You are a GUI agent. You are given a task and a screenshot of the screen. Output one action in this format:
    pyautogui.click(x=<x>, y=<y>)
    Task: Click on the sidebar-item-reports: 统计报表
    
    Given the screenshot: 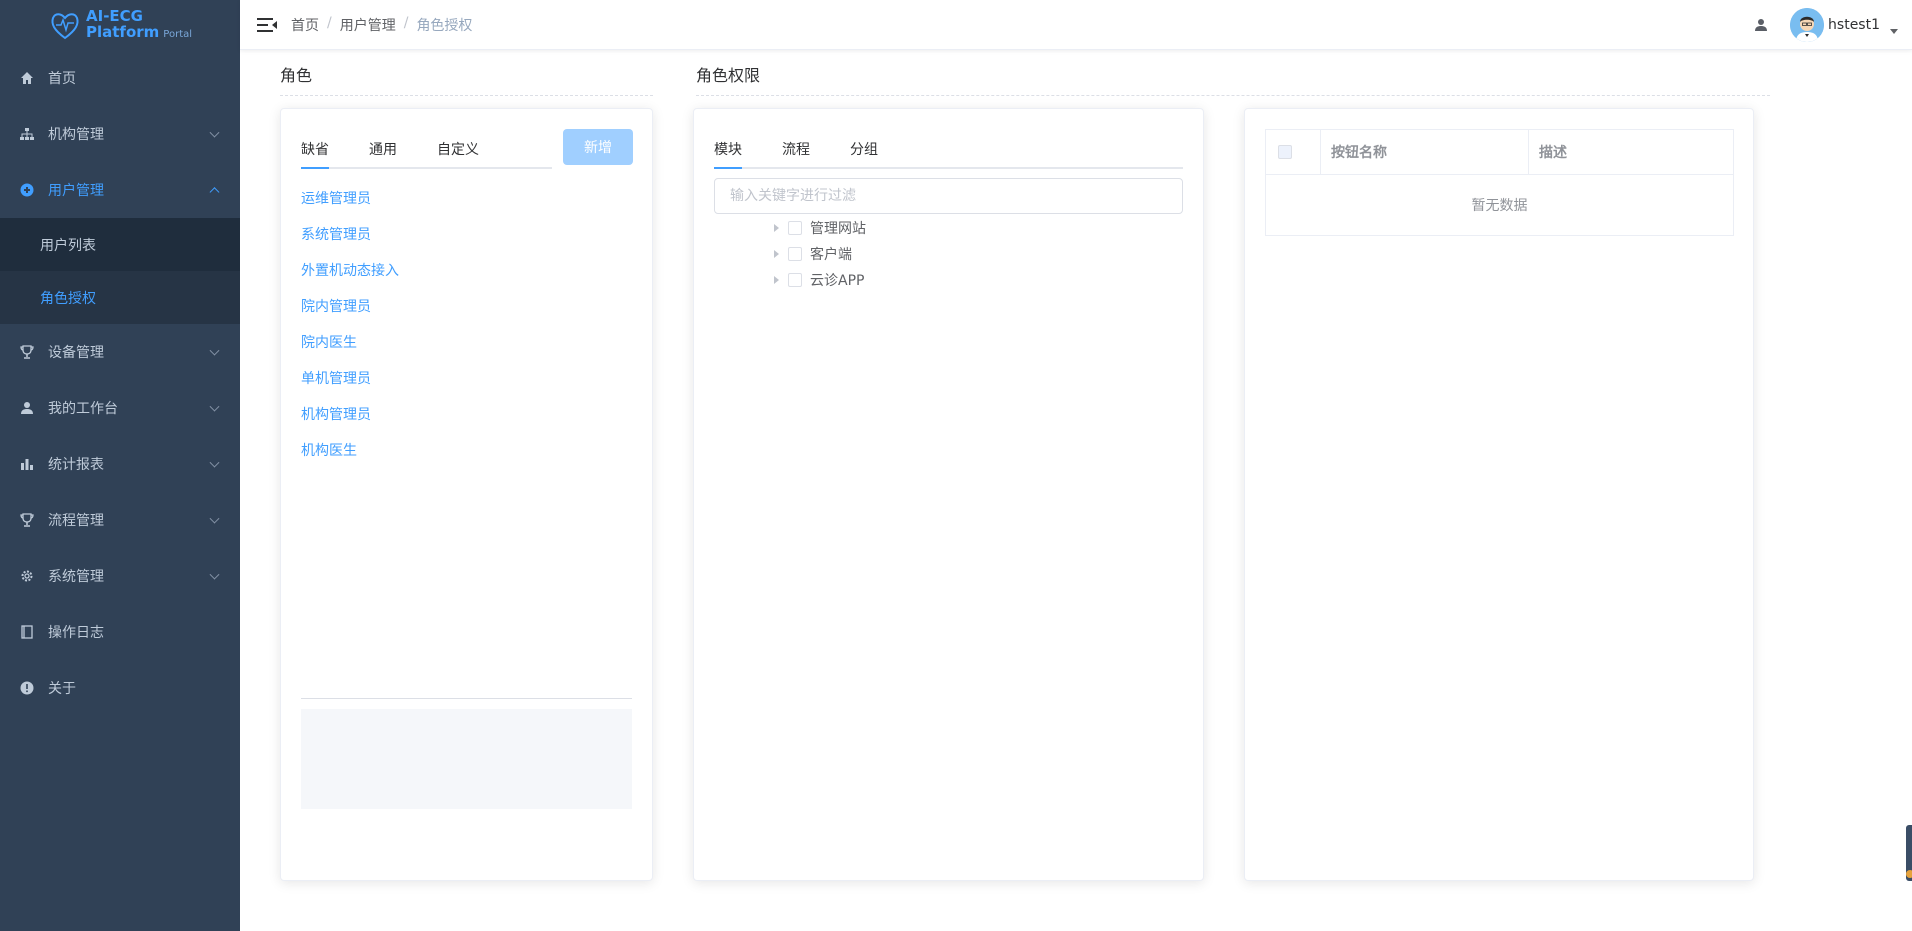 What is the action you would take?
    pyautogui.click(x=120, y=464)
    